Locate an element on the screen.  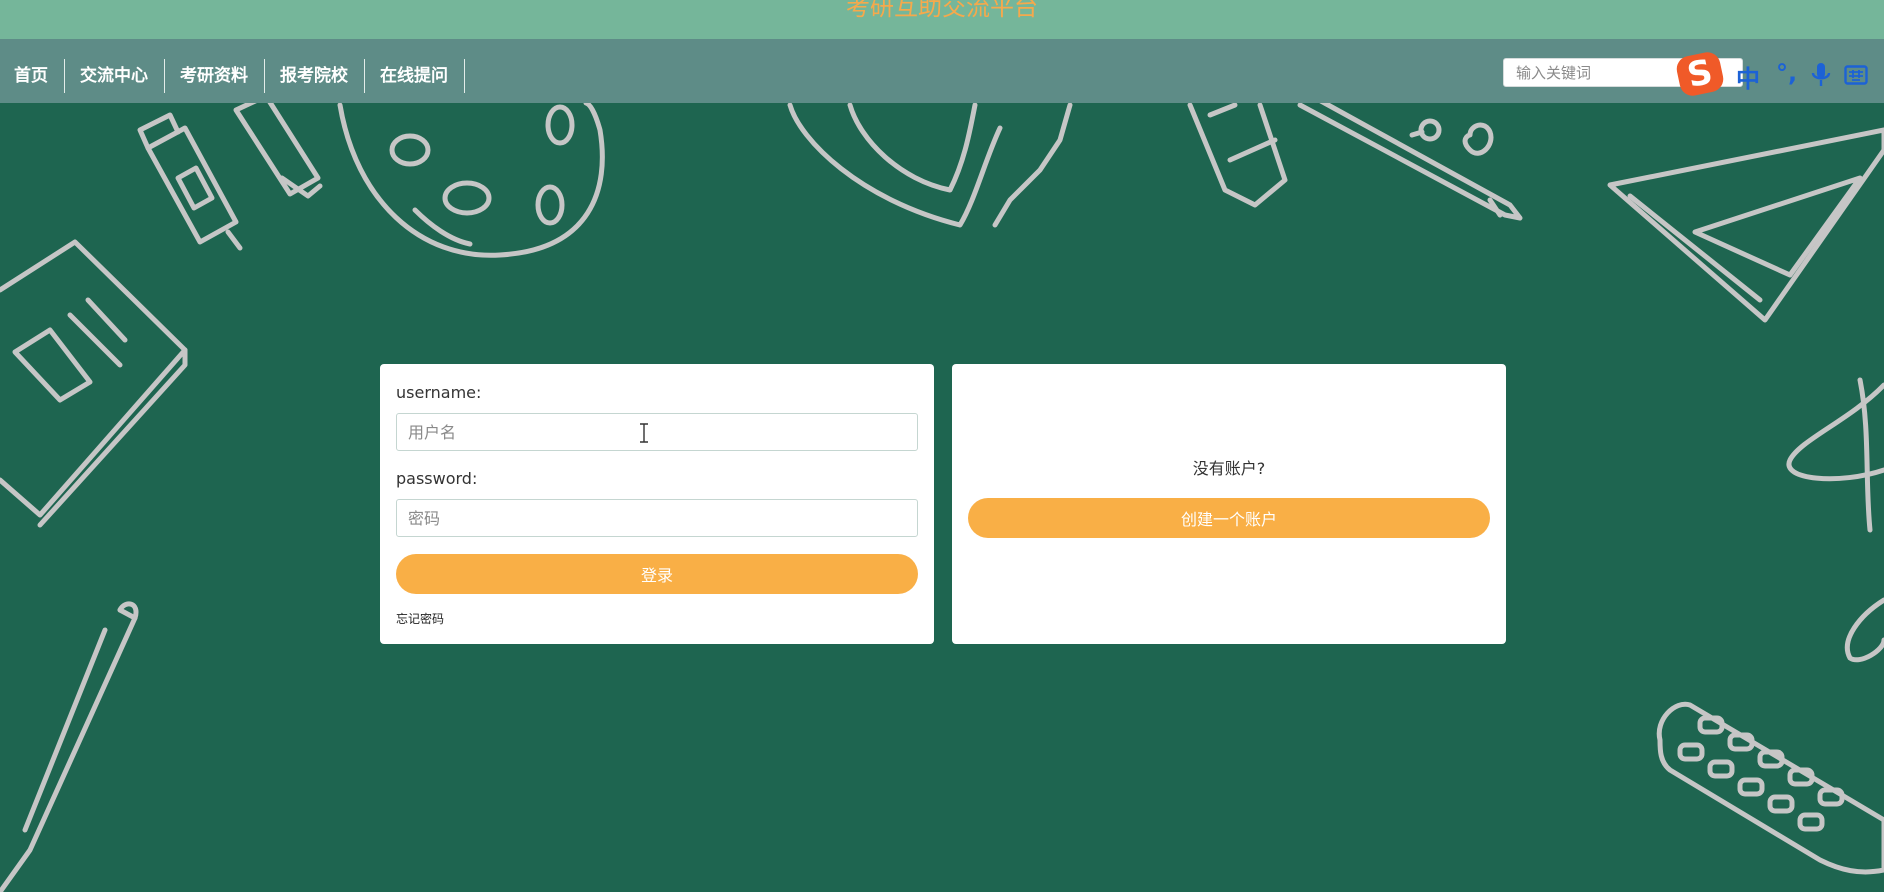
login-button: 登录 is located at coordinates (657, 574).